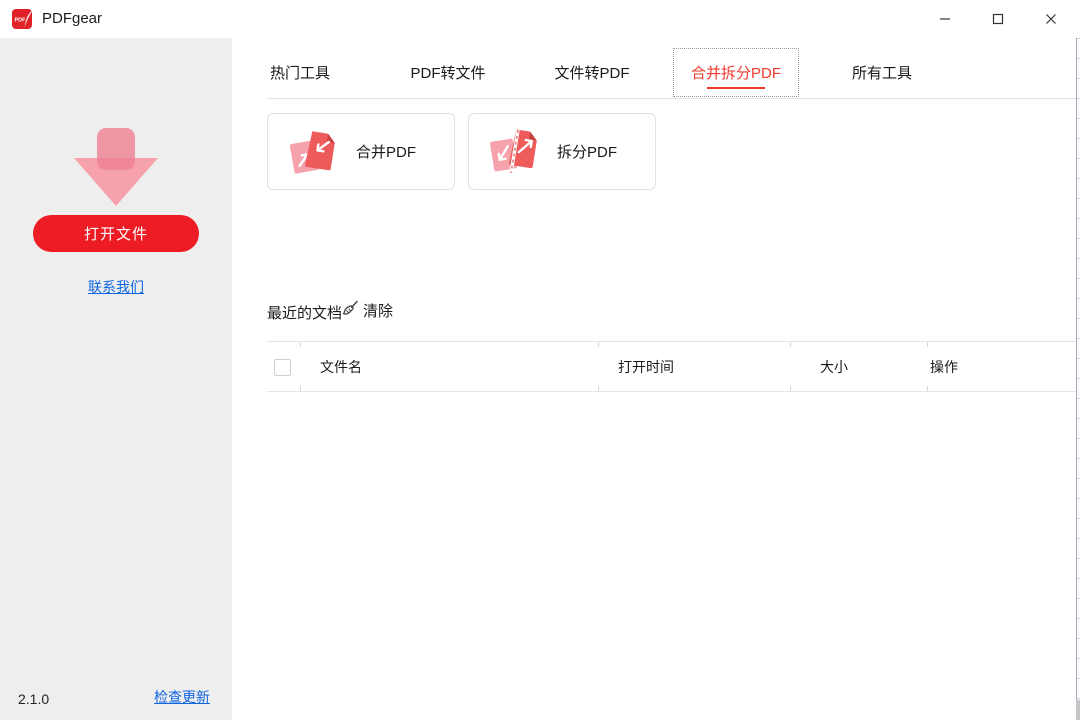 This screenshot has height=720, width=1080. I want to click on background-window-sliver, so click(1078, 379).